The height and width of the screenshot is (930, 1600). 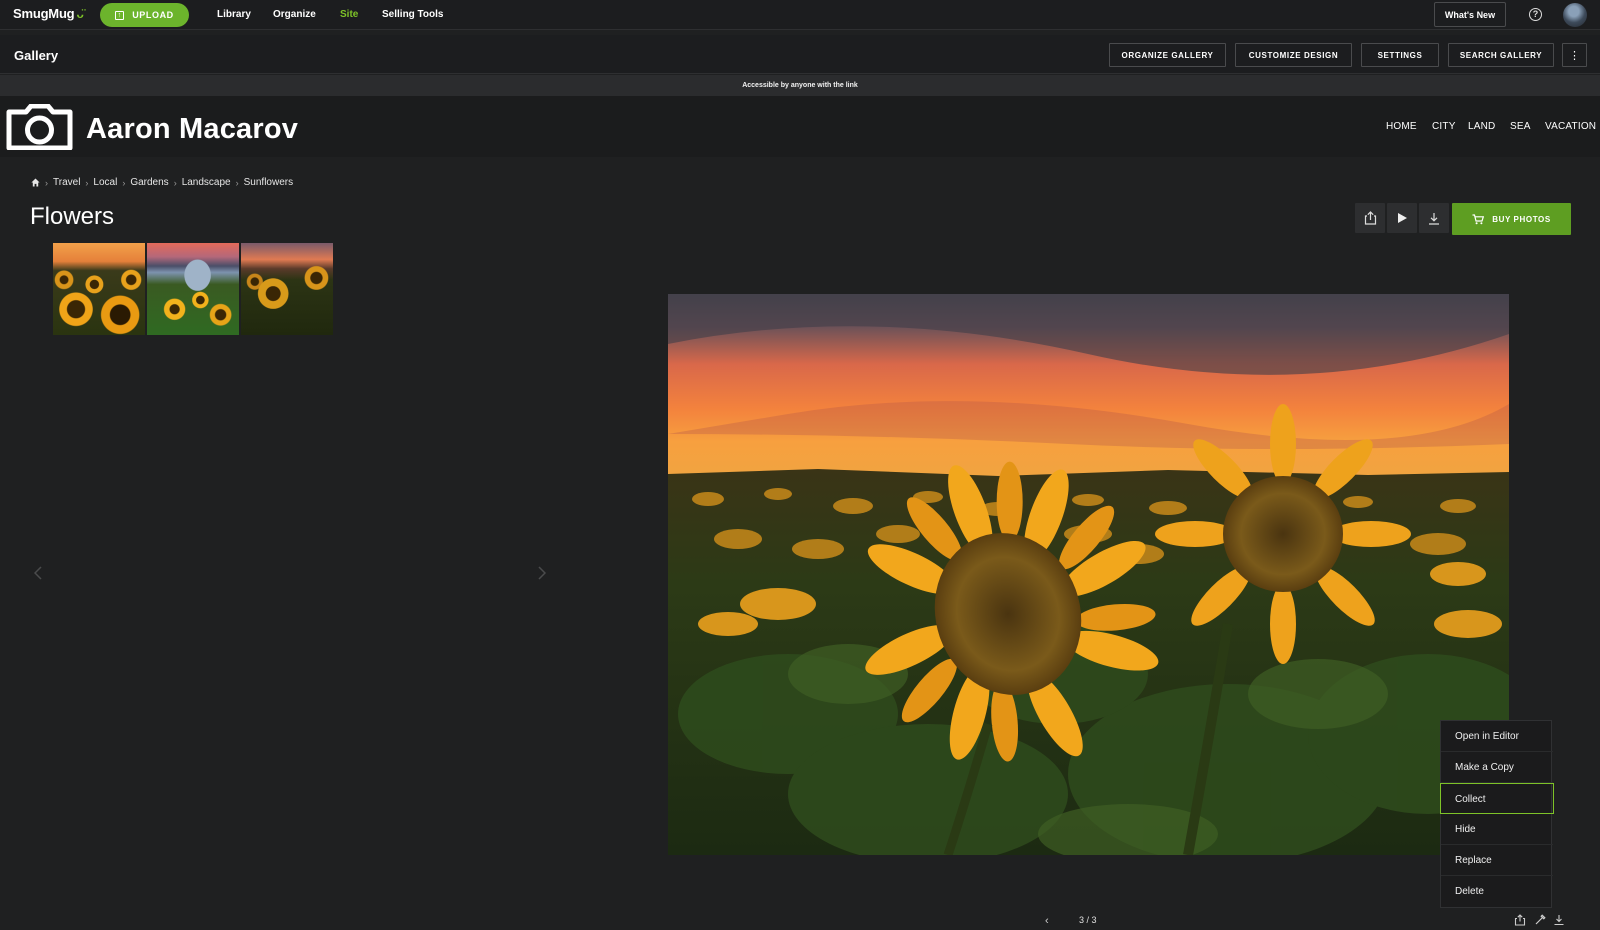 What do you see at coordinates (349, 14) in the screenshot?
I see `nav-site: Site` at bounding box center [349, 14].